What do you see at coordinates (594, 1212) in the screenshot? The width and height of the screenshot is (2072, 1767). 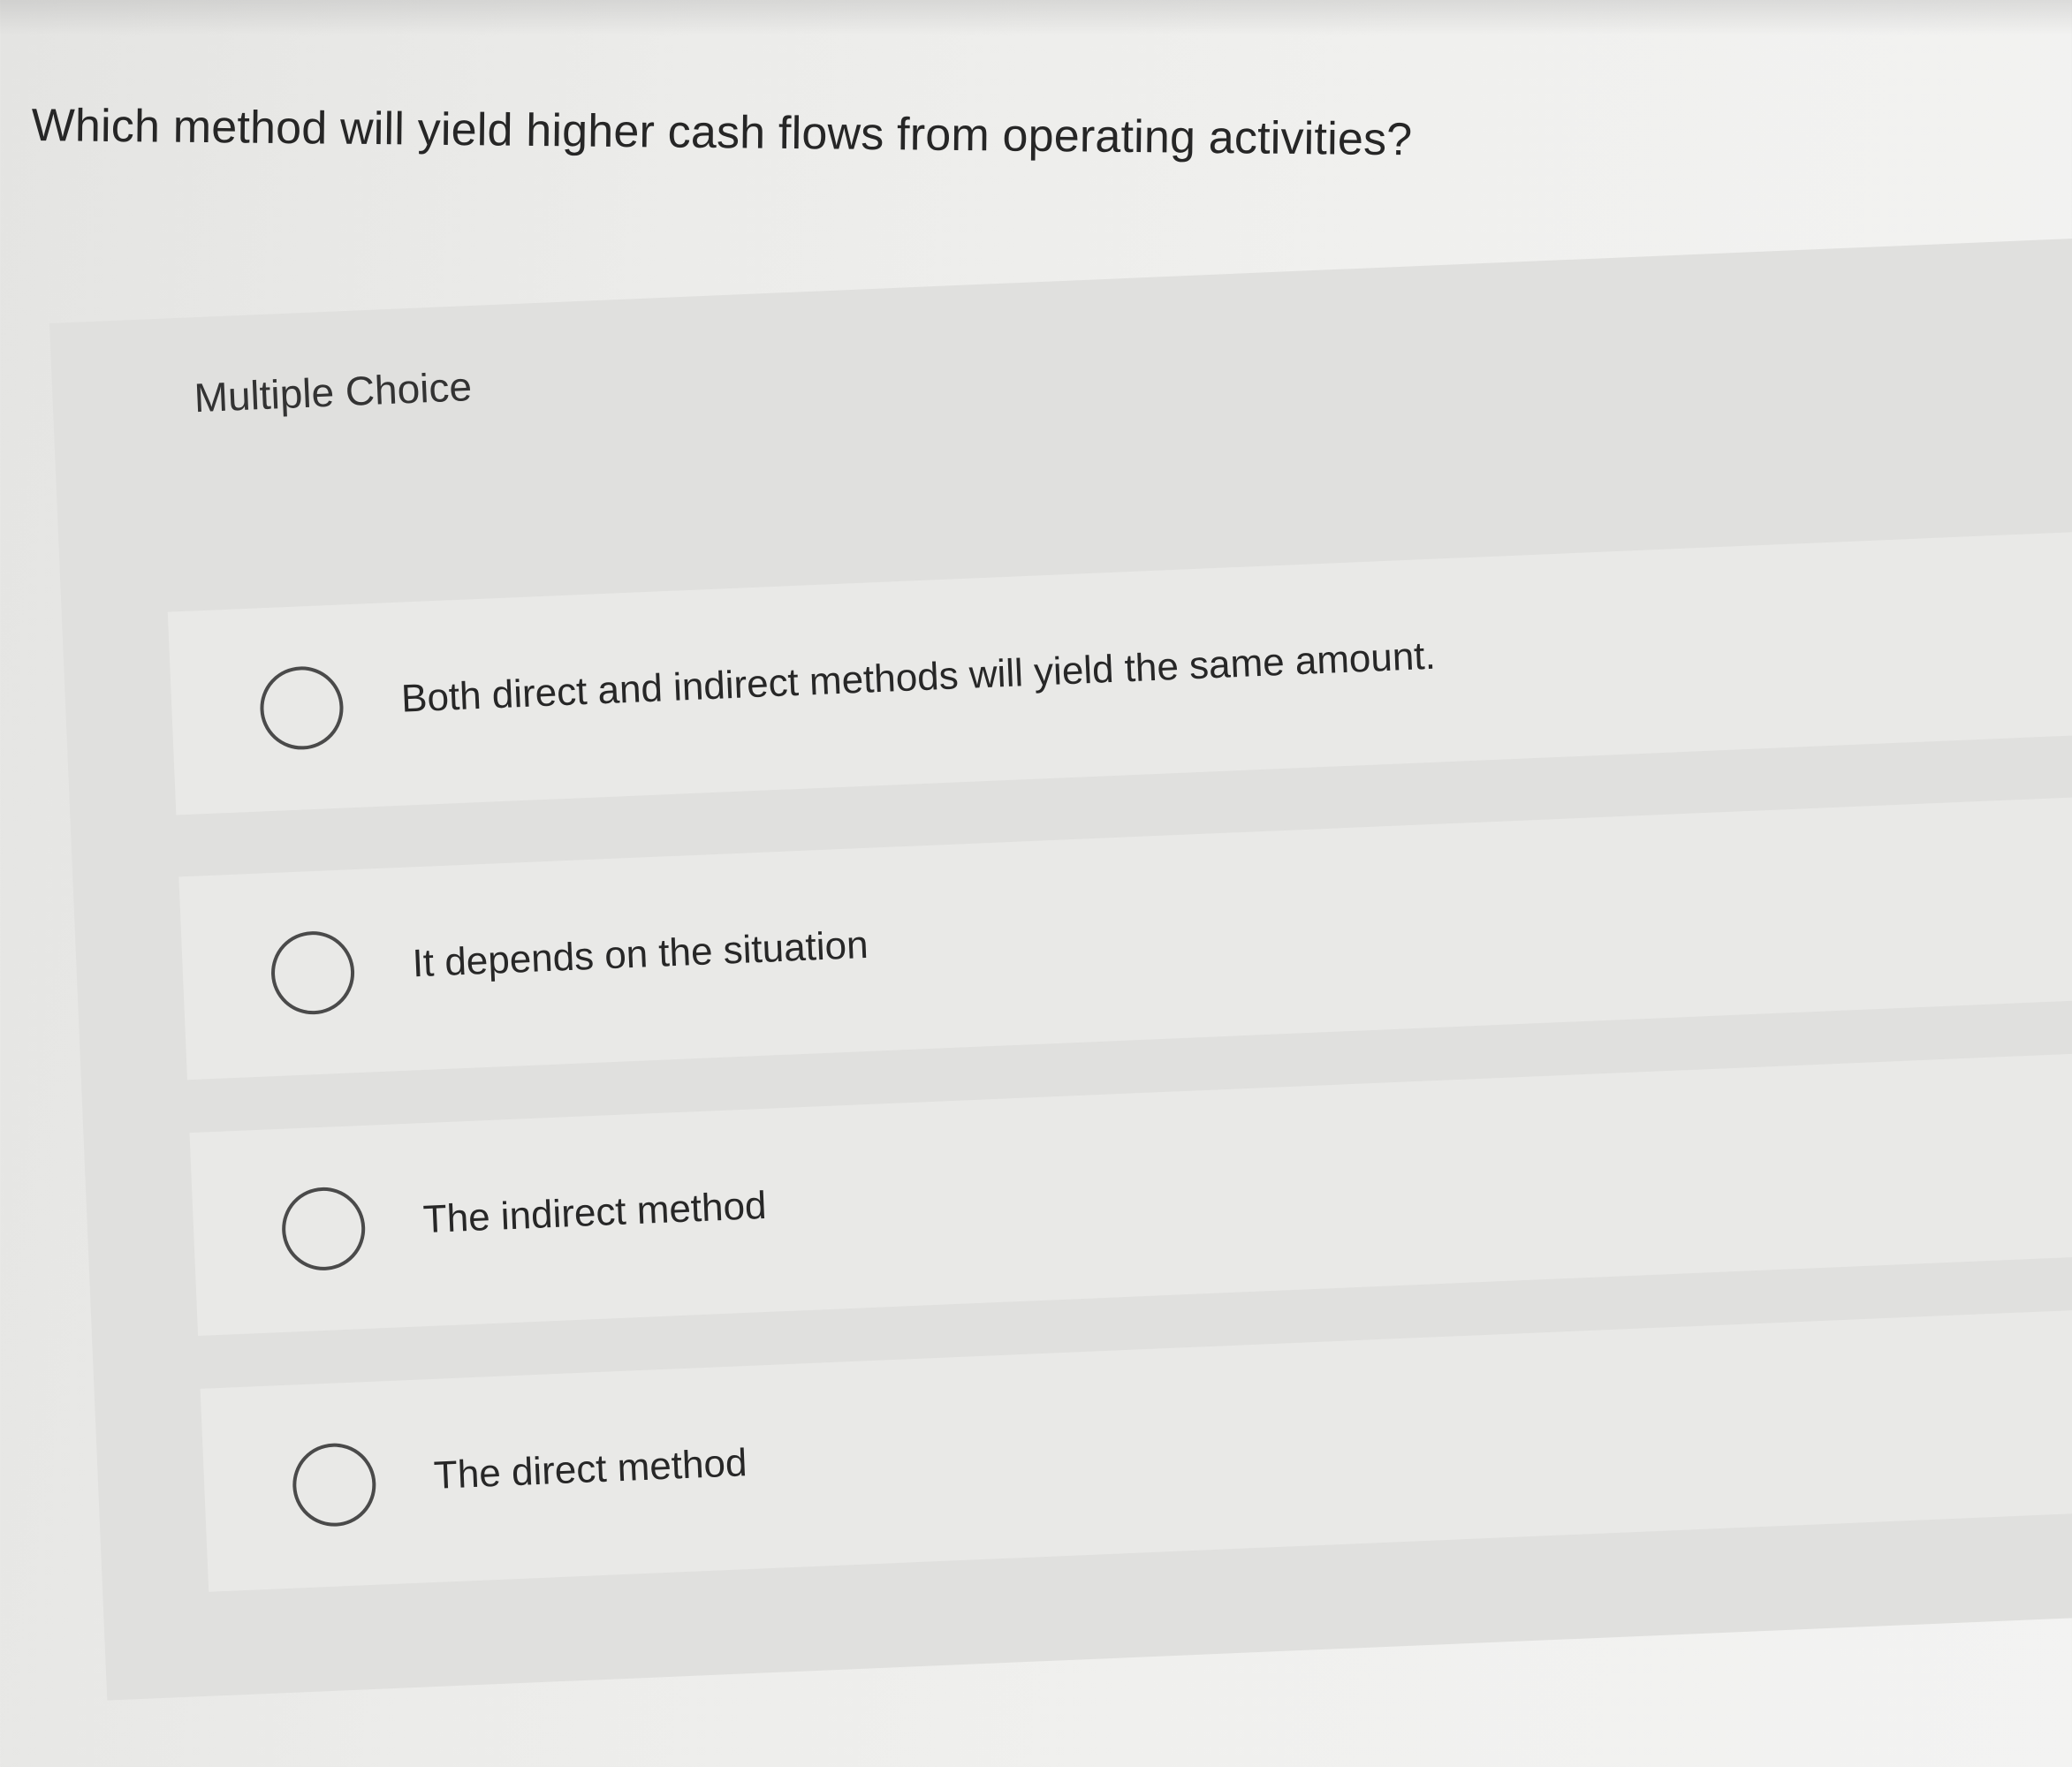 I see `choice-option-label: The indirect method` at bounding box center [594, 1212].